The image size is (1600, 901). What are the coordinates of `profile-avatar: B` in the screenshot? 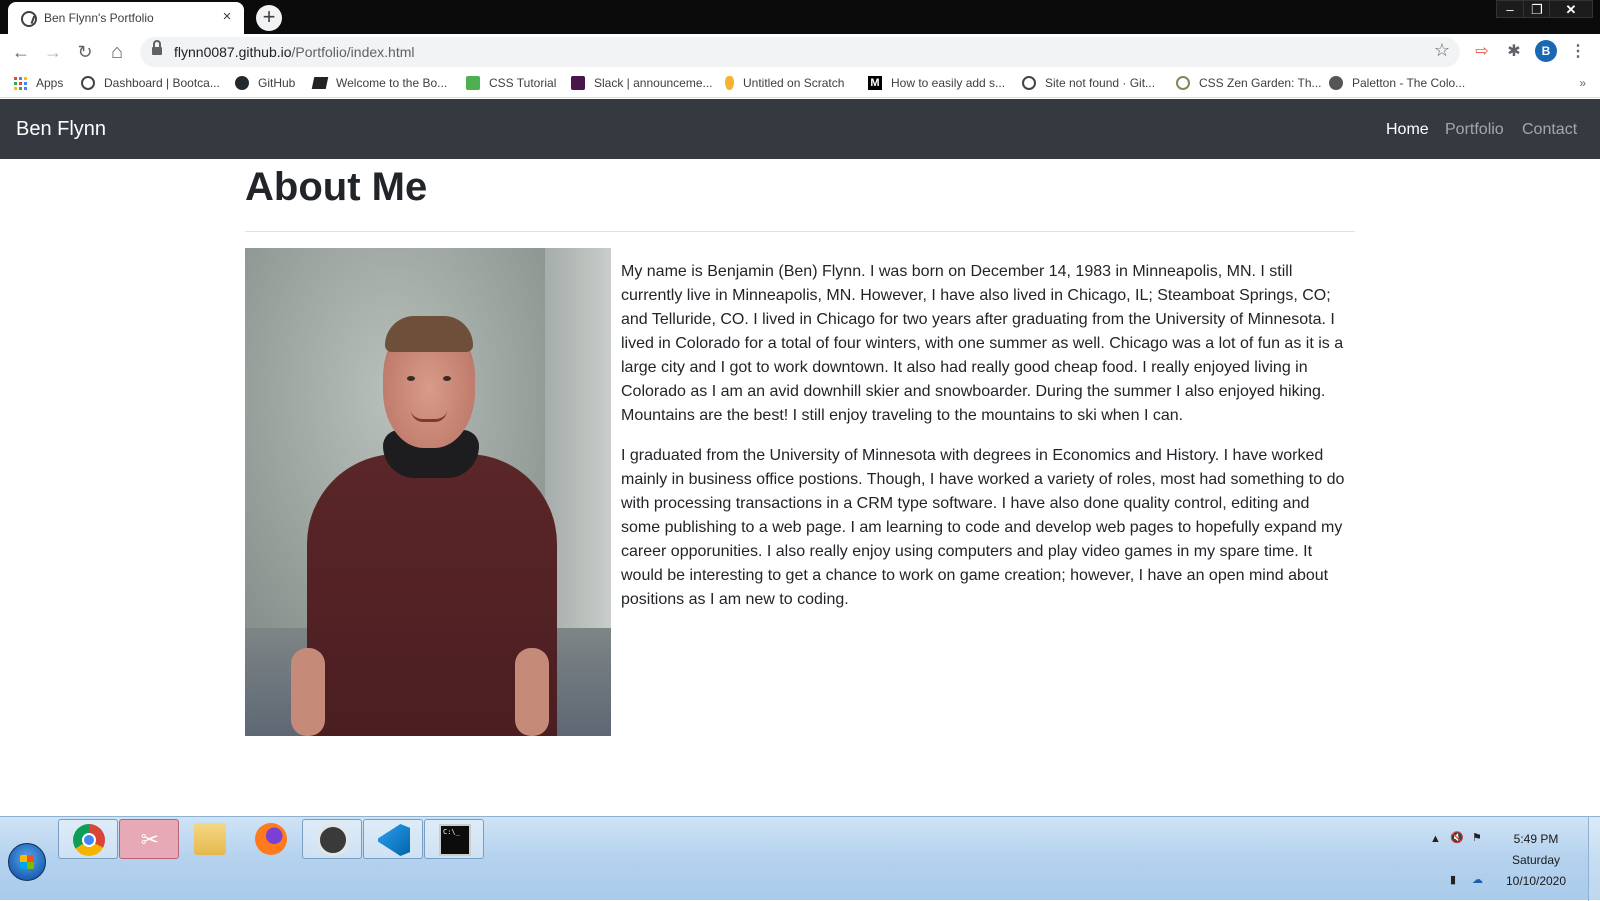 It's located at (1546, 51).